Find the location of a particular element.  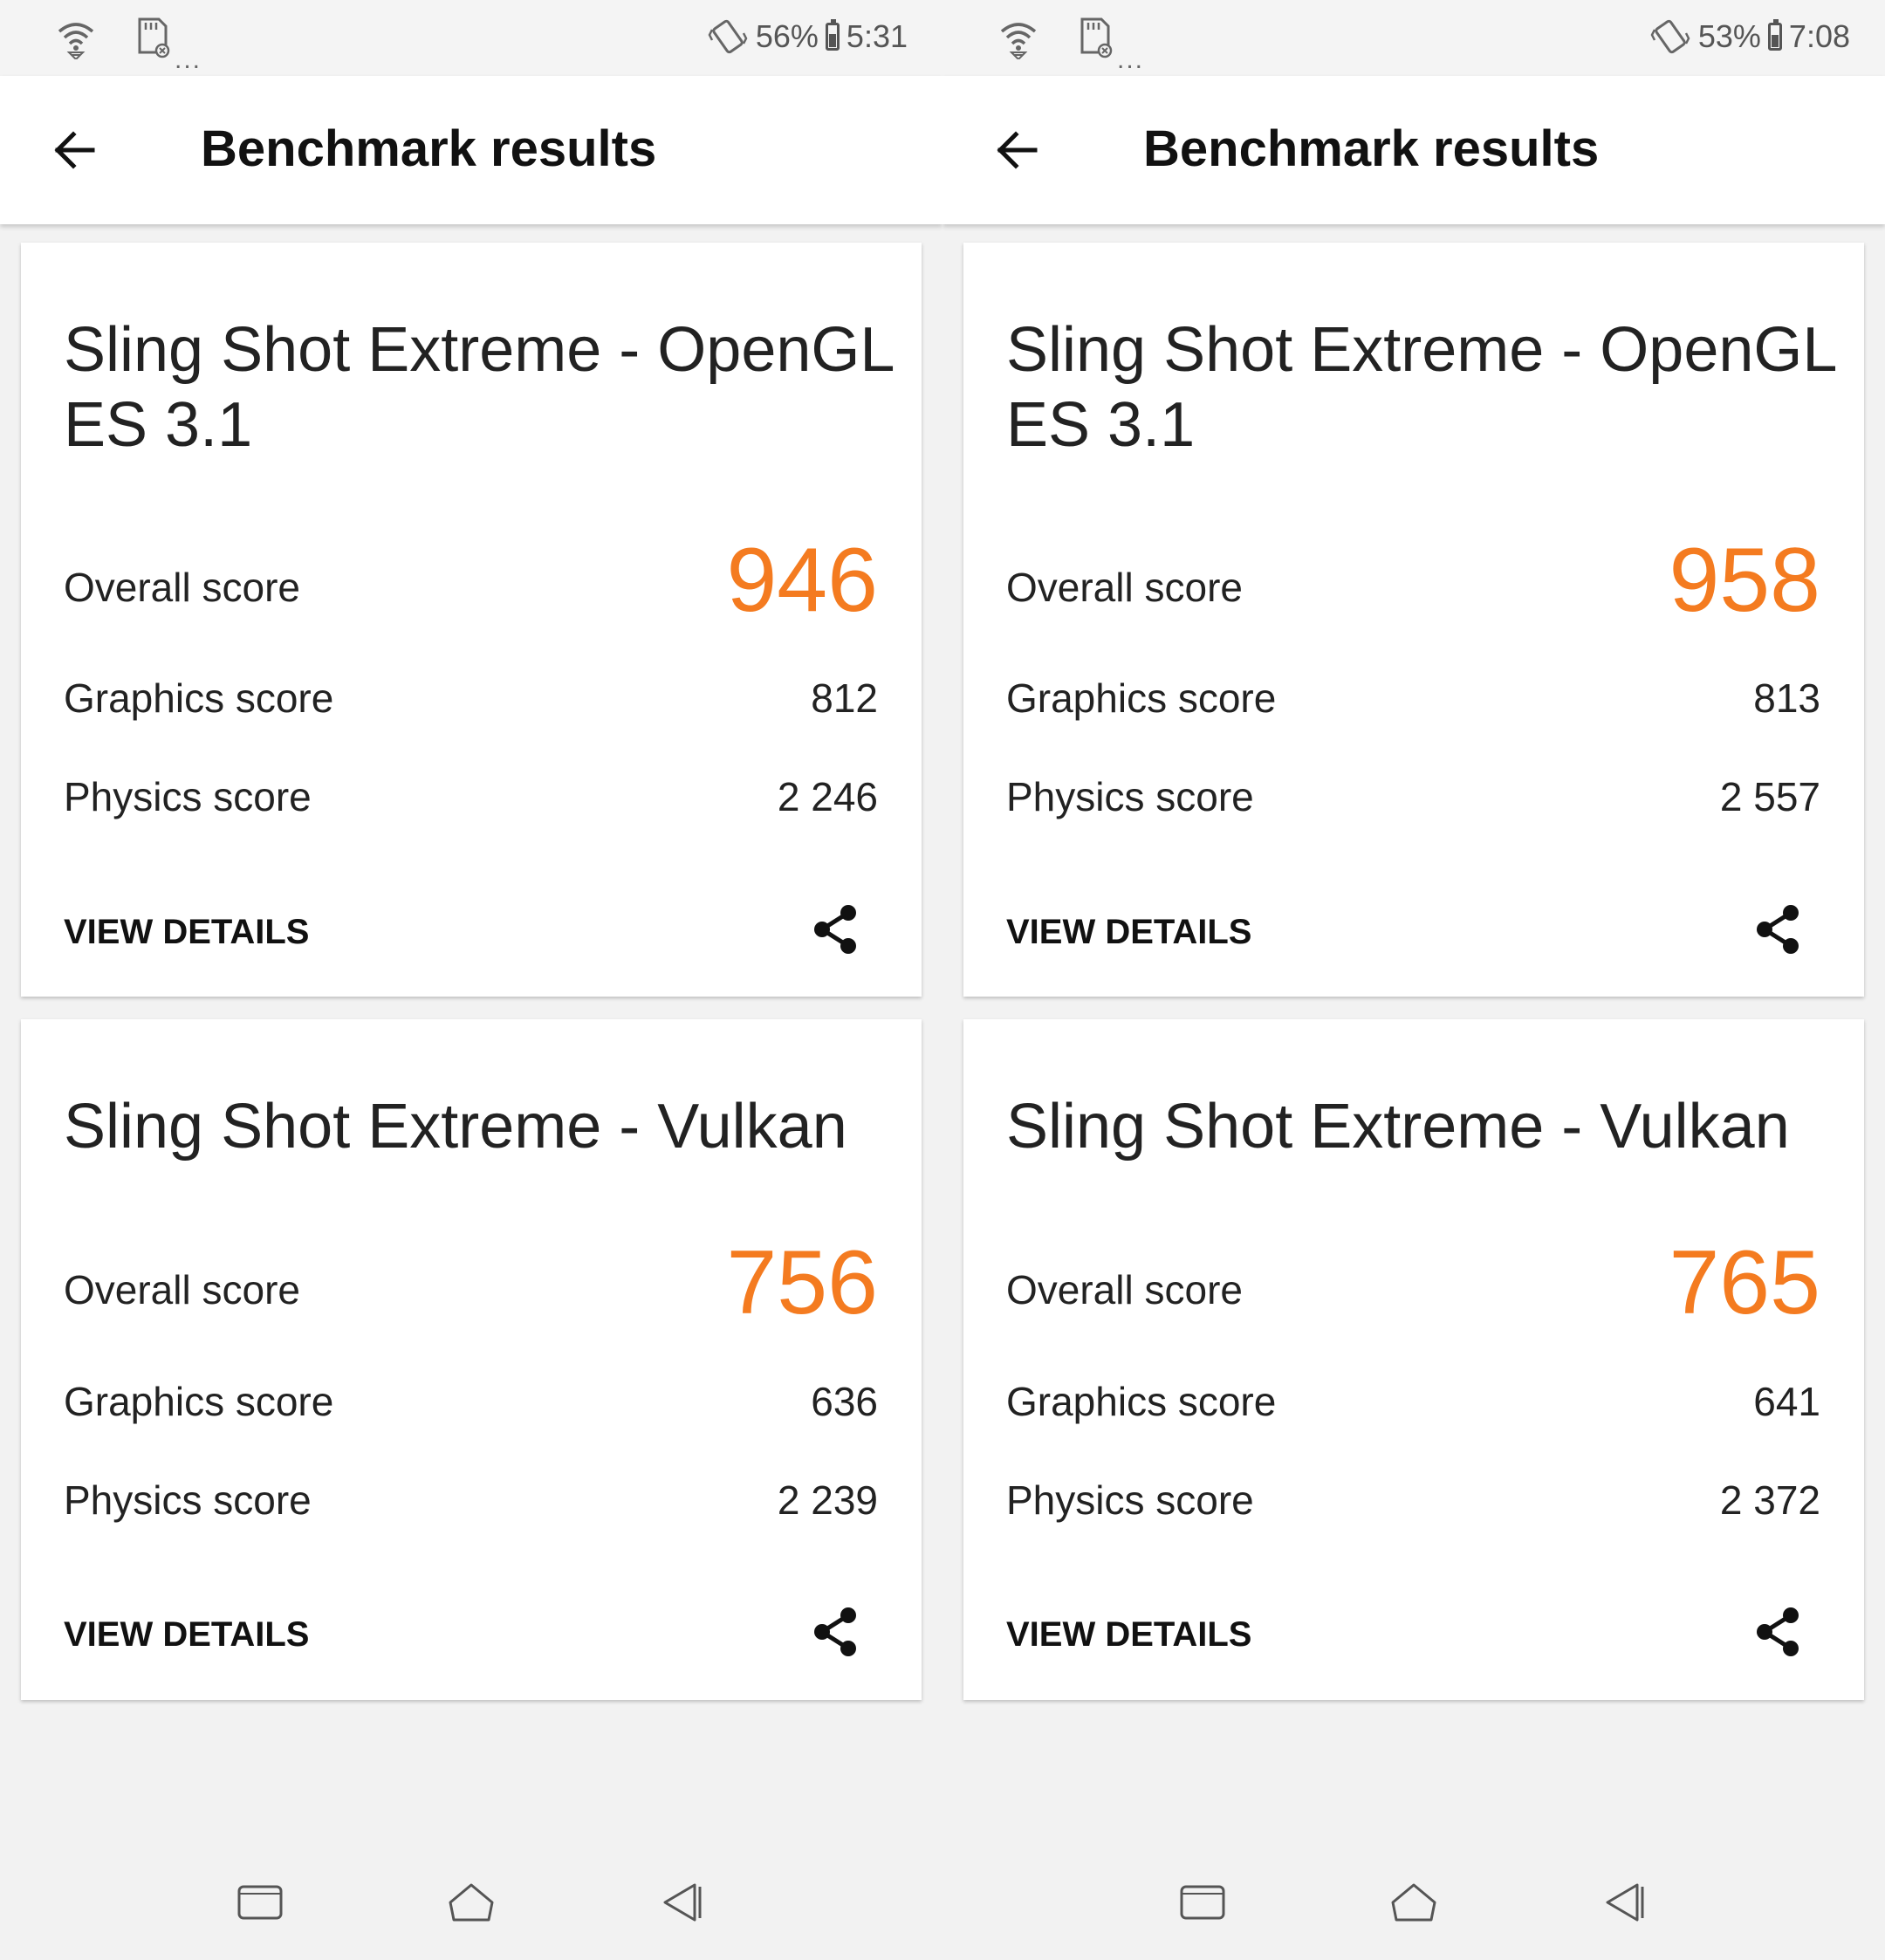

graphics-score-value: 812 is located at coordinates (845, 698).